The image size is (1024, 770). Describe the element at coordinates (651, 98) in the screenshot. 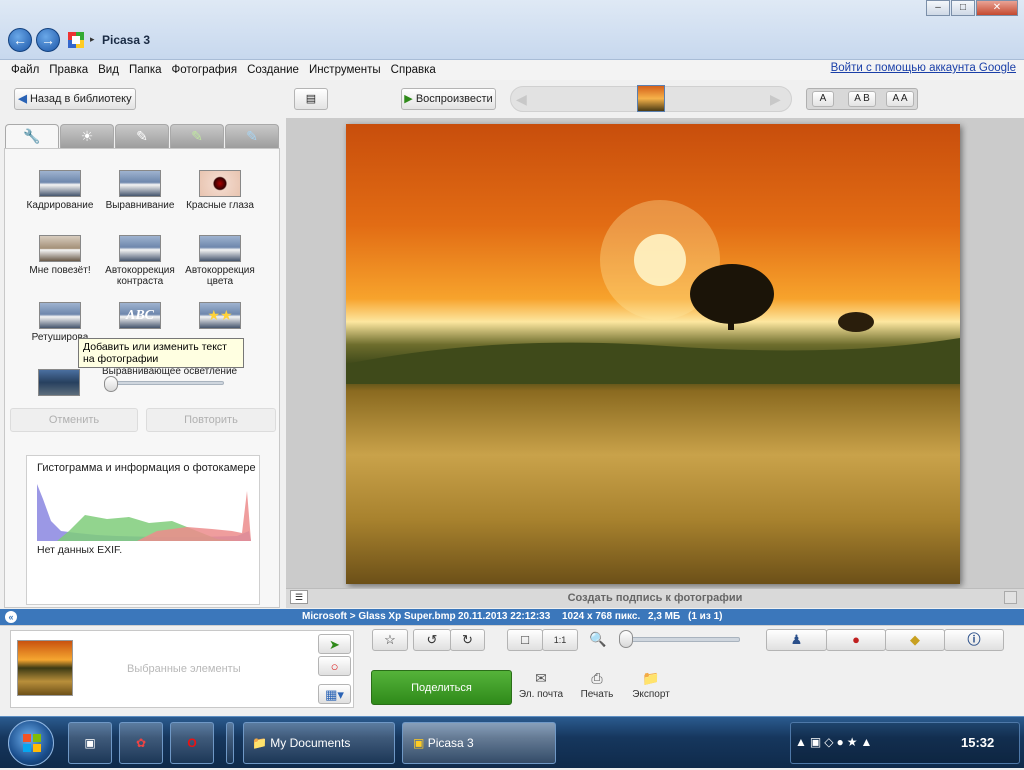

I see `filmstrip-thumbnail` at that location.